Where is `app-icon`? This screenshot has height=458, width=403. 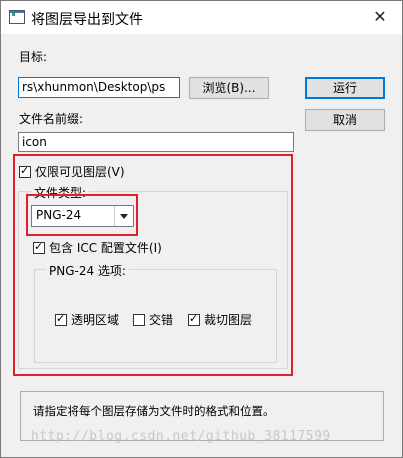 app-icon is located at coordinates (17, 17).